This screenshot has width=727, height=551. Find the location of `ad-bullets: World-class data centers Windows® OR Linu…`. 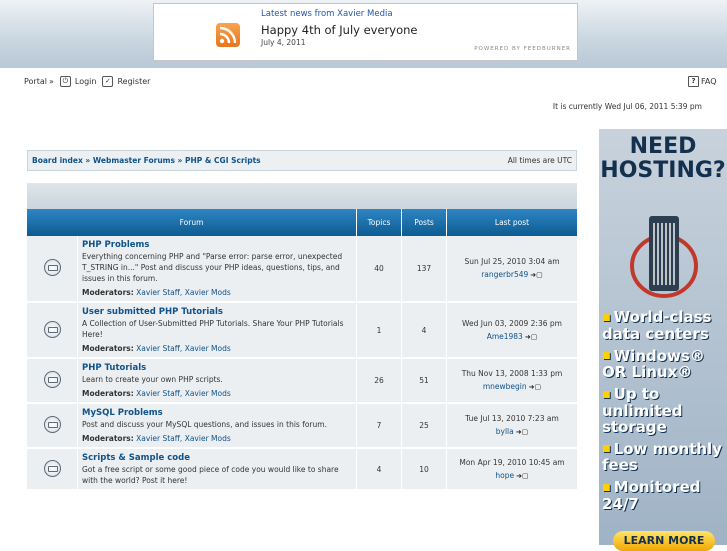

ad-bullets: World-class data centers Windows® OR Linu… is located at coordinates (664, 413).